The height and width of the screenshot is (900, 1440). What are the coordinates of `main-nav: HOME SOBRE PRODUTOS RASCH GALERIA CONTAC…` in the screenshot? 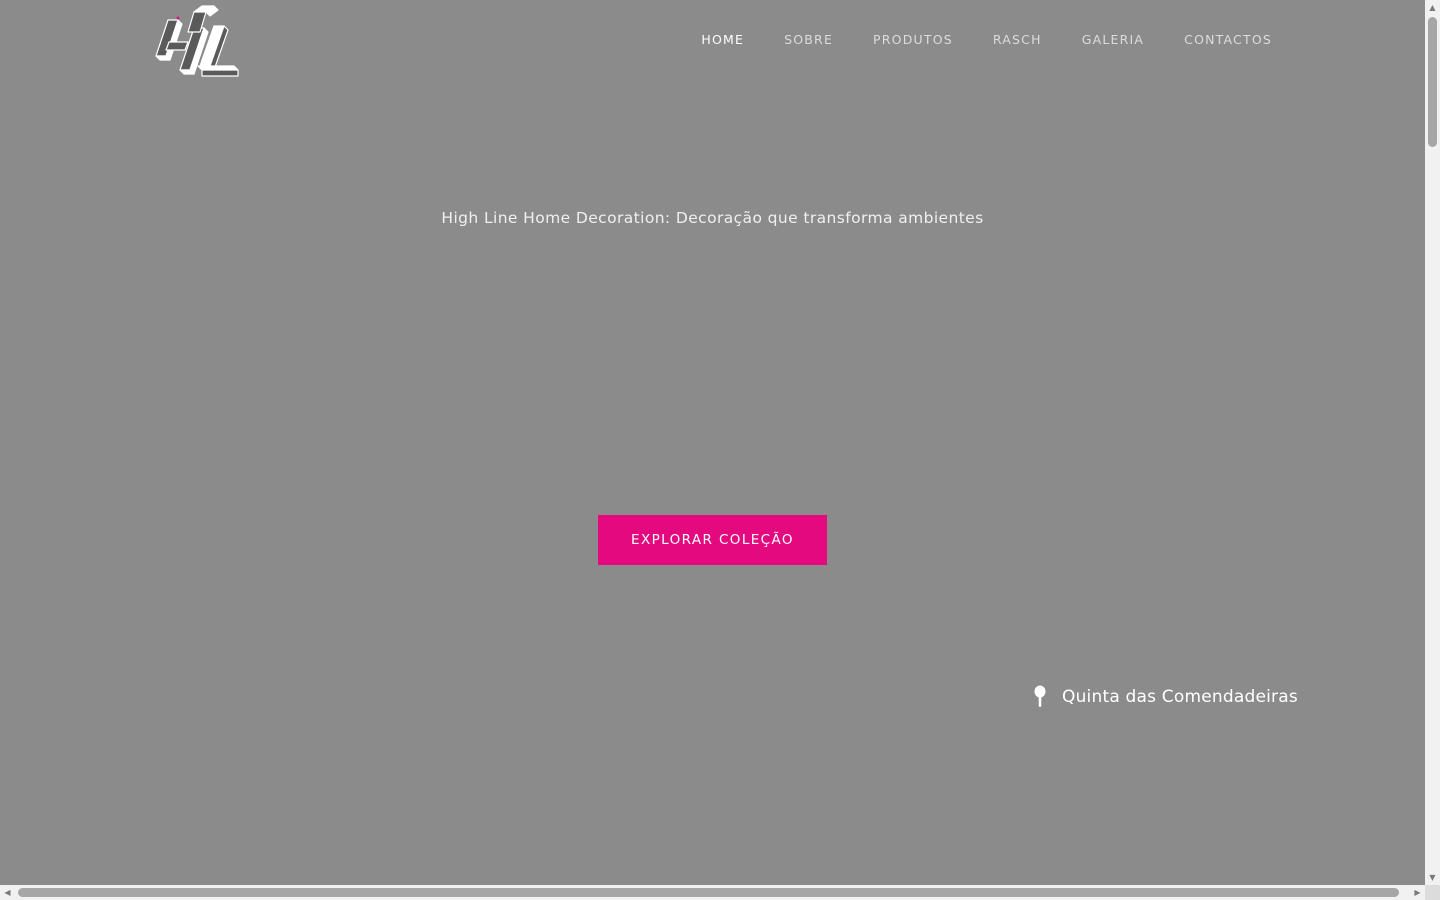 It's located at (966, 40).